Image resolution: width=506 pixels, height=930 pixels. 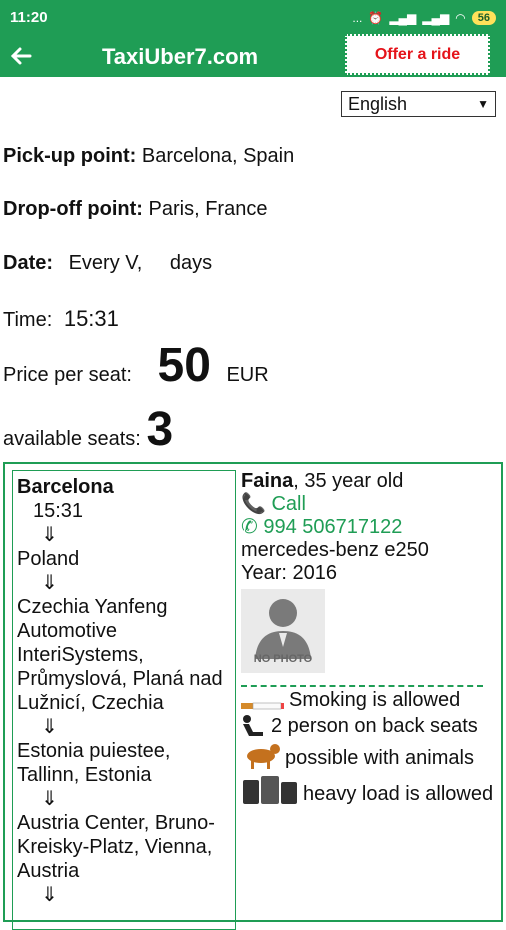 What do you see at coordinates (218, 156) in the screenshot?
I see `pickup-value: Barcelona, Spain` at bounding box center [218, 156].